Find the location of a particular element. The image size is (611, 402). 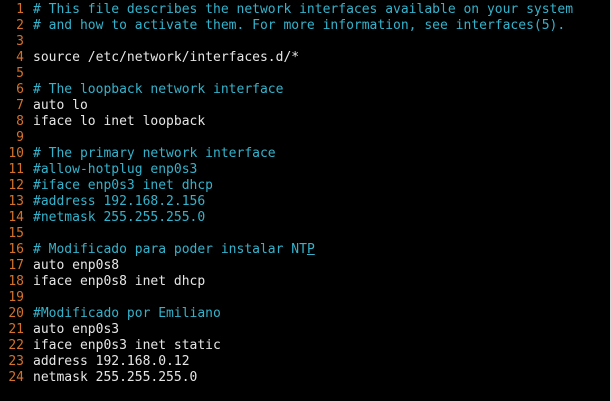

text-cursor: P is located at coordinates (310, 249).